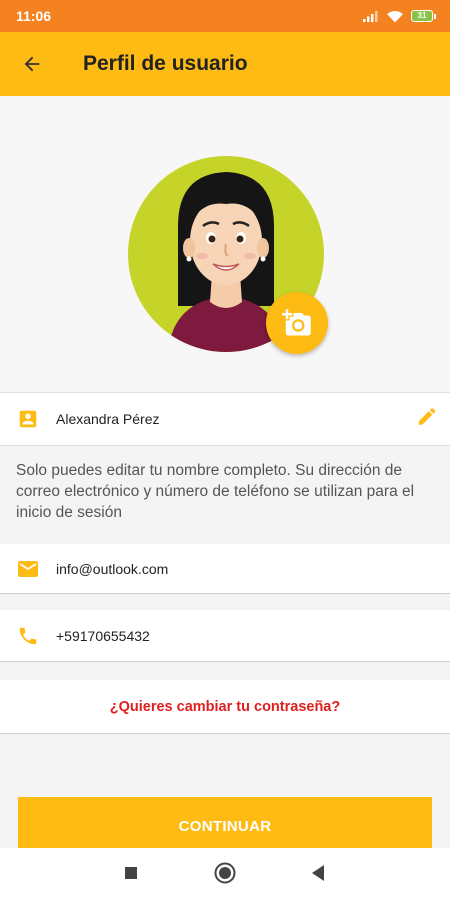  I want to click on email-icon-wrap, so click(28, 569).